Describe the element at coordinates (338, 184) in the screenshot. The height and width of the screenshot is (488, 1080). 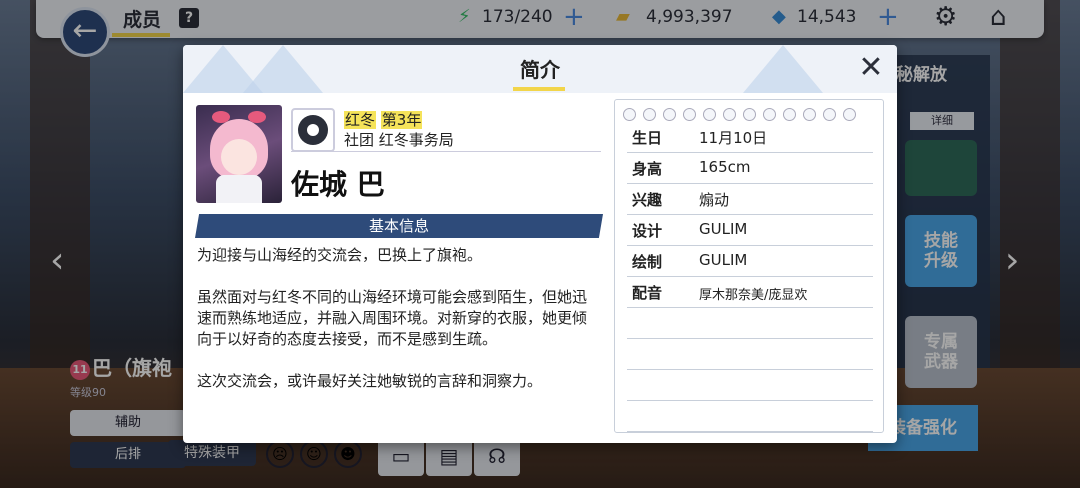
I see `character-full-name: 佐城 巴` at that location.